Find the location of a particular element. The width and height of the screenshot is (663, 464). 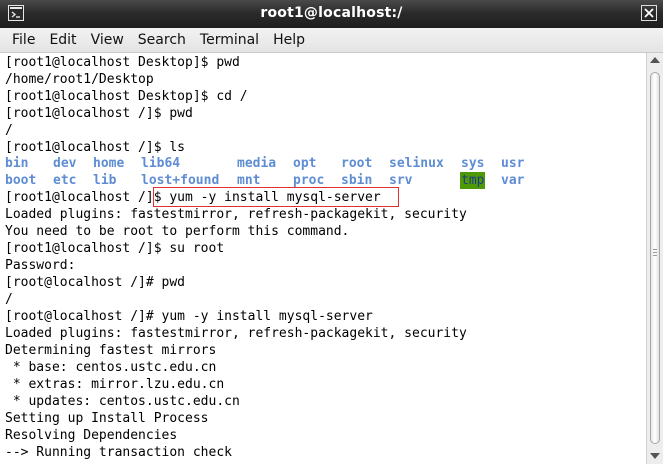

ls-dir-highlighted: tmp is located at coordinates (473, 180).